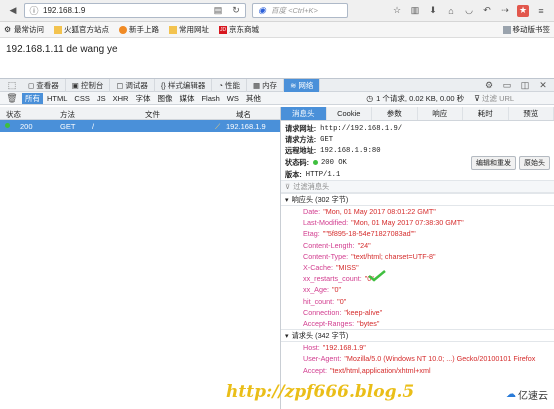 This screenshot has height=409, width=554. What do you see at coordinates (525, 85) in the screenshot?
I see `dock-icon: ◫` at bounding box center [525, 85].